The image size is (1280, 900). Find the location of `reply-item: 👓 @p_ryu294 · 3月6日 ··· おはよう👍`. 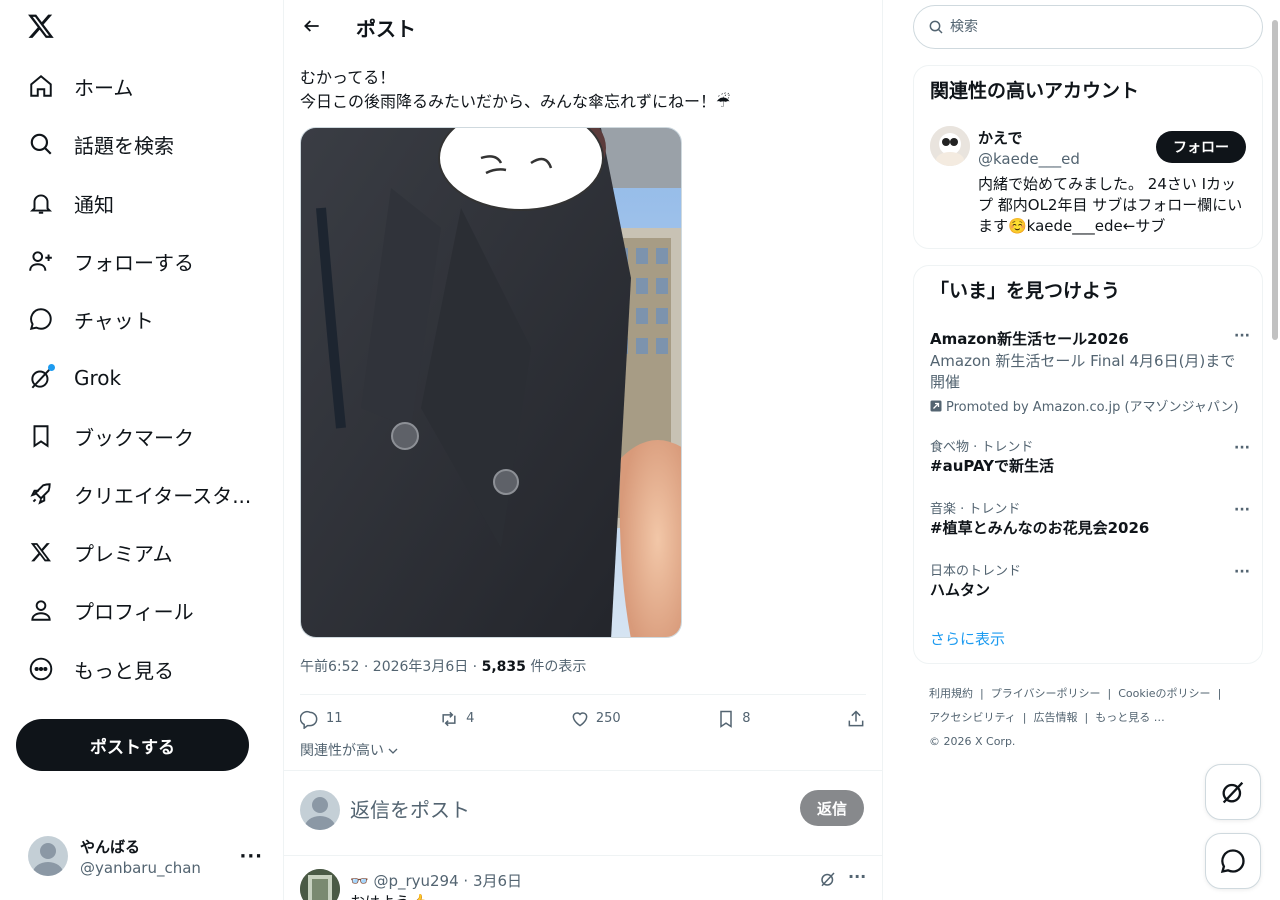

reply-item: 👓 @p_ryu294 · 3月6日 ··· おはよう👍 is located at coordinates (583, 878).